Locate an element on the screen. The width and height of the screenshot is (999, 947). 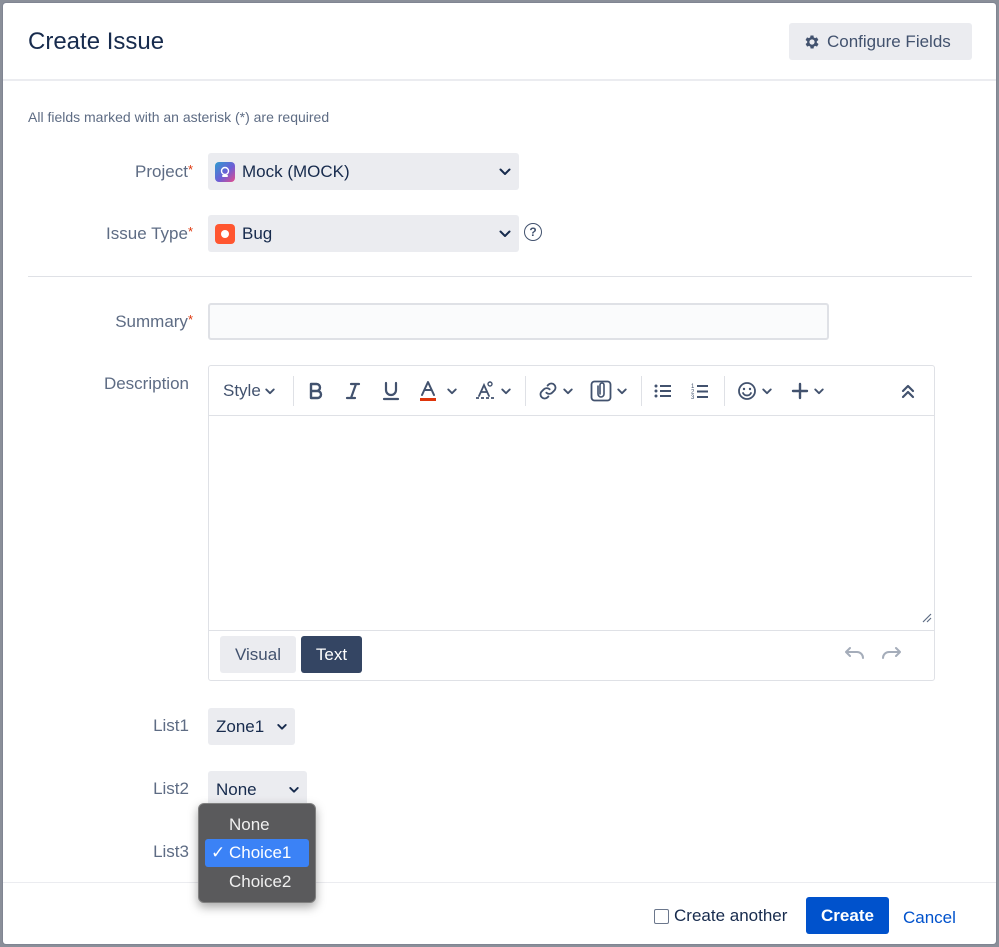
description-label: Description is located at coordinates (146, 383).